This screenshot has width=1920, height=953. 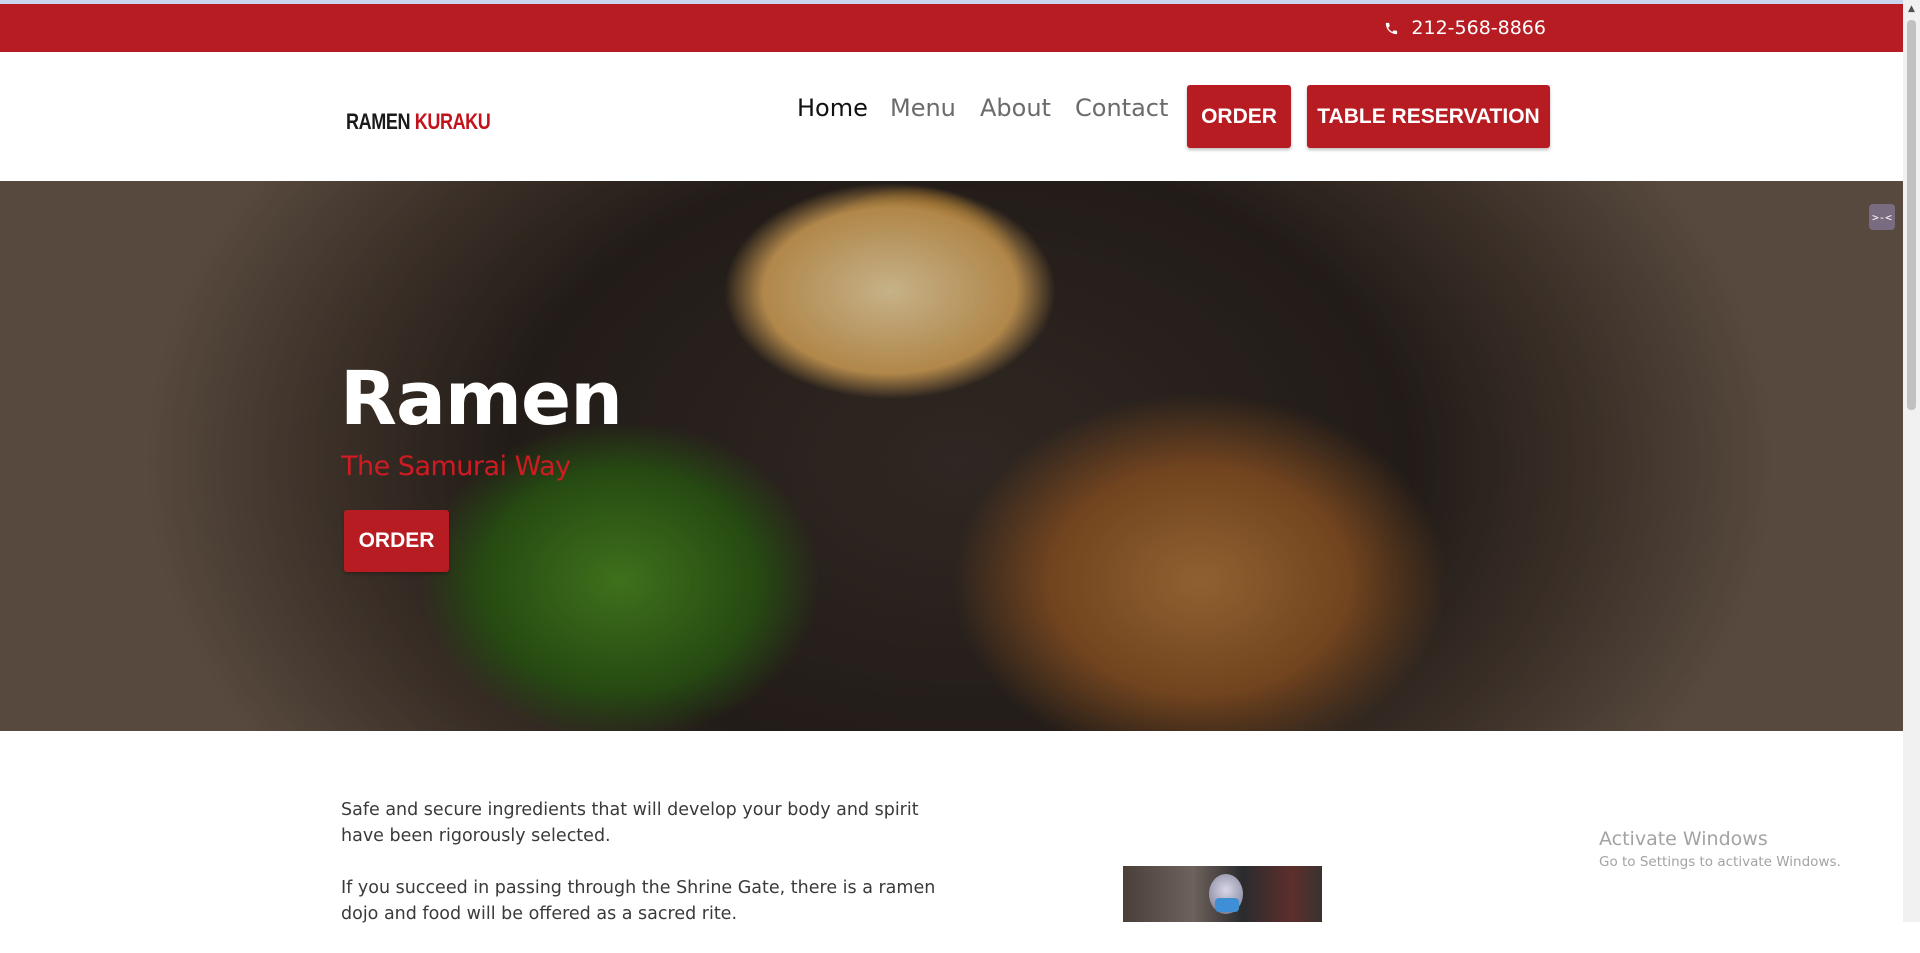 What do you see at coordinates (1882, 217) in the screenshot?
I see `extension-icon: >-<` at bounding box center [1882, 217].